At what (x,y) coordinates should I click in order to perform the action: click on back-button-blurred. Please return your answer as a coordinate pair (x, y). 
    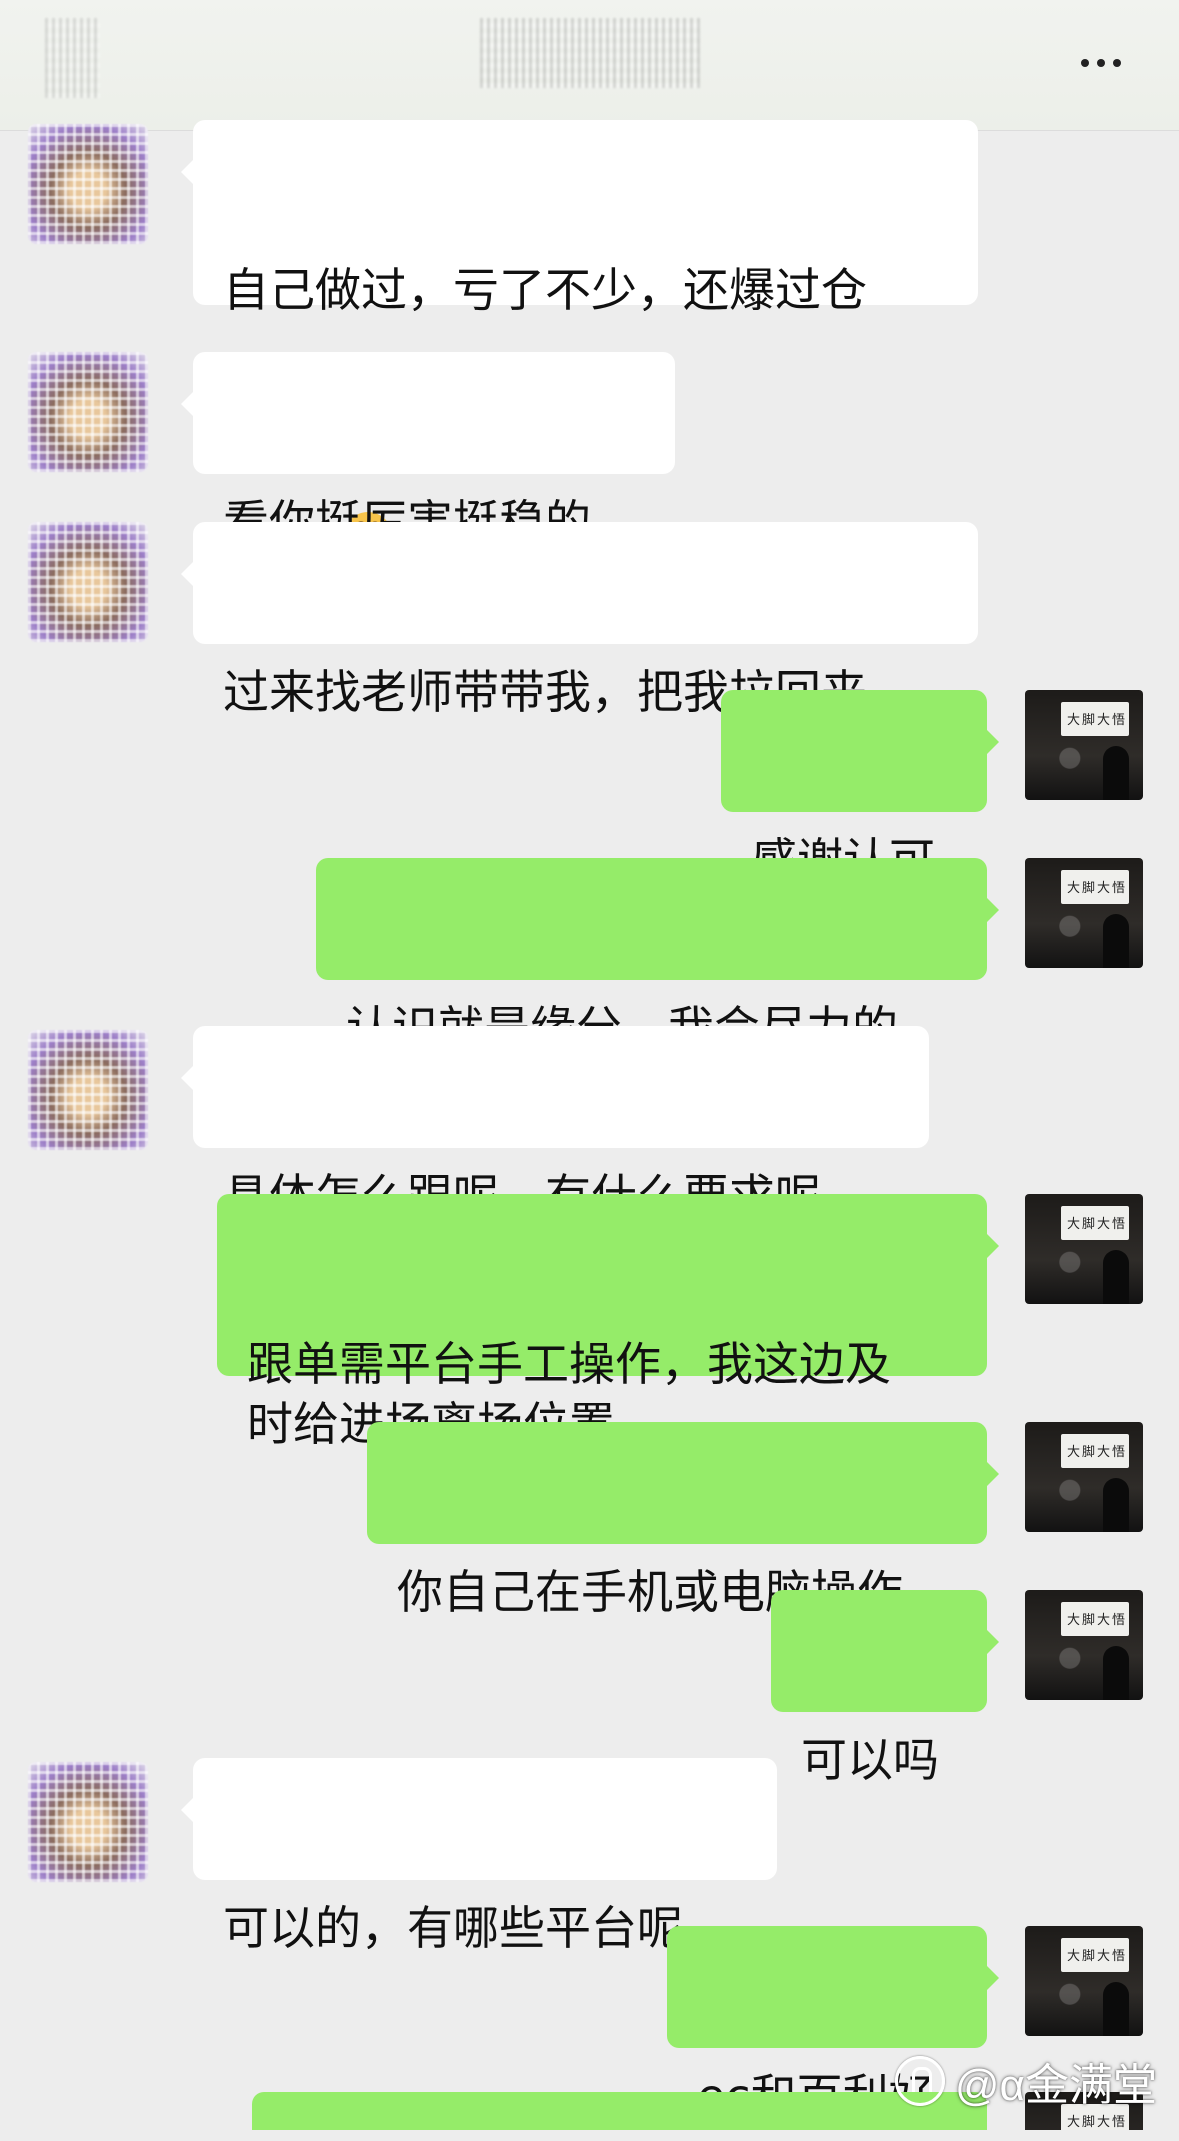
    Looking at the image, I should click on (72, 58).